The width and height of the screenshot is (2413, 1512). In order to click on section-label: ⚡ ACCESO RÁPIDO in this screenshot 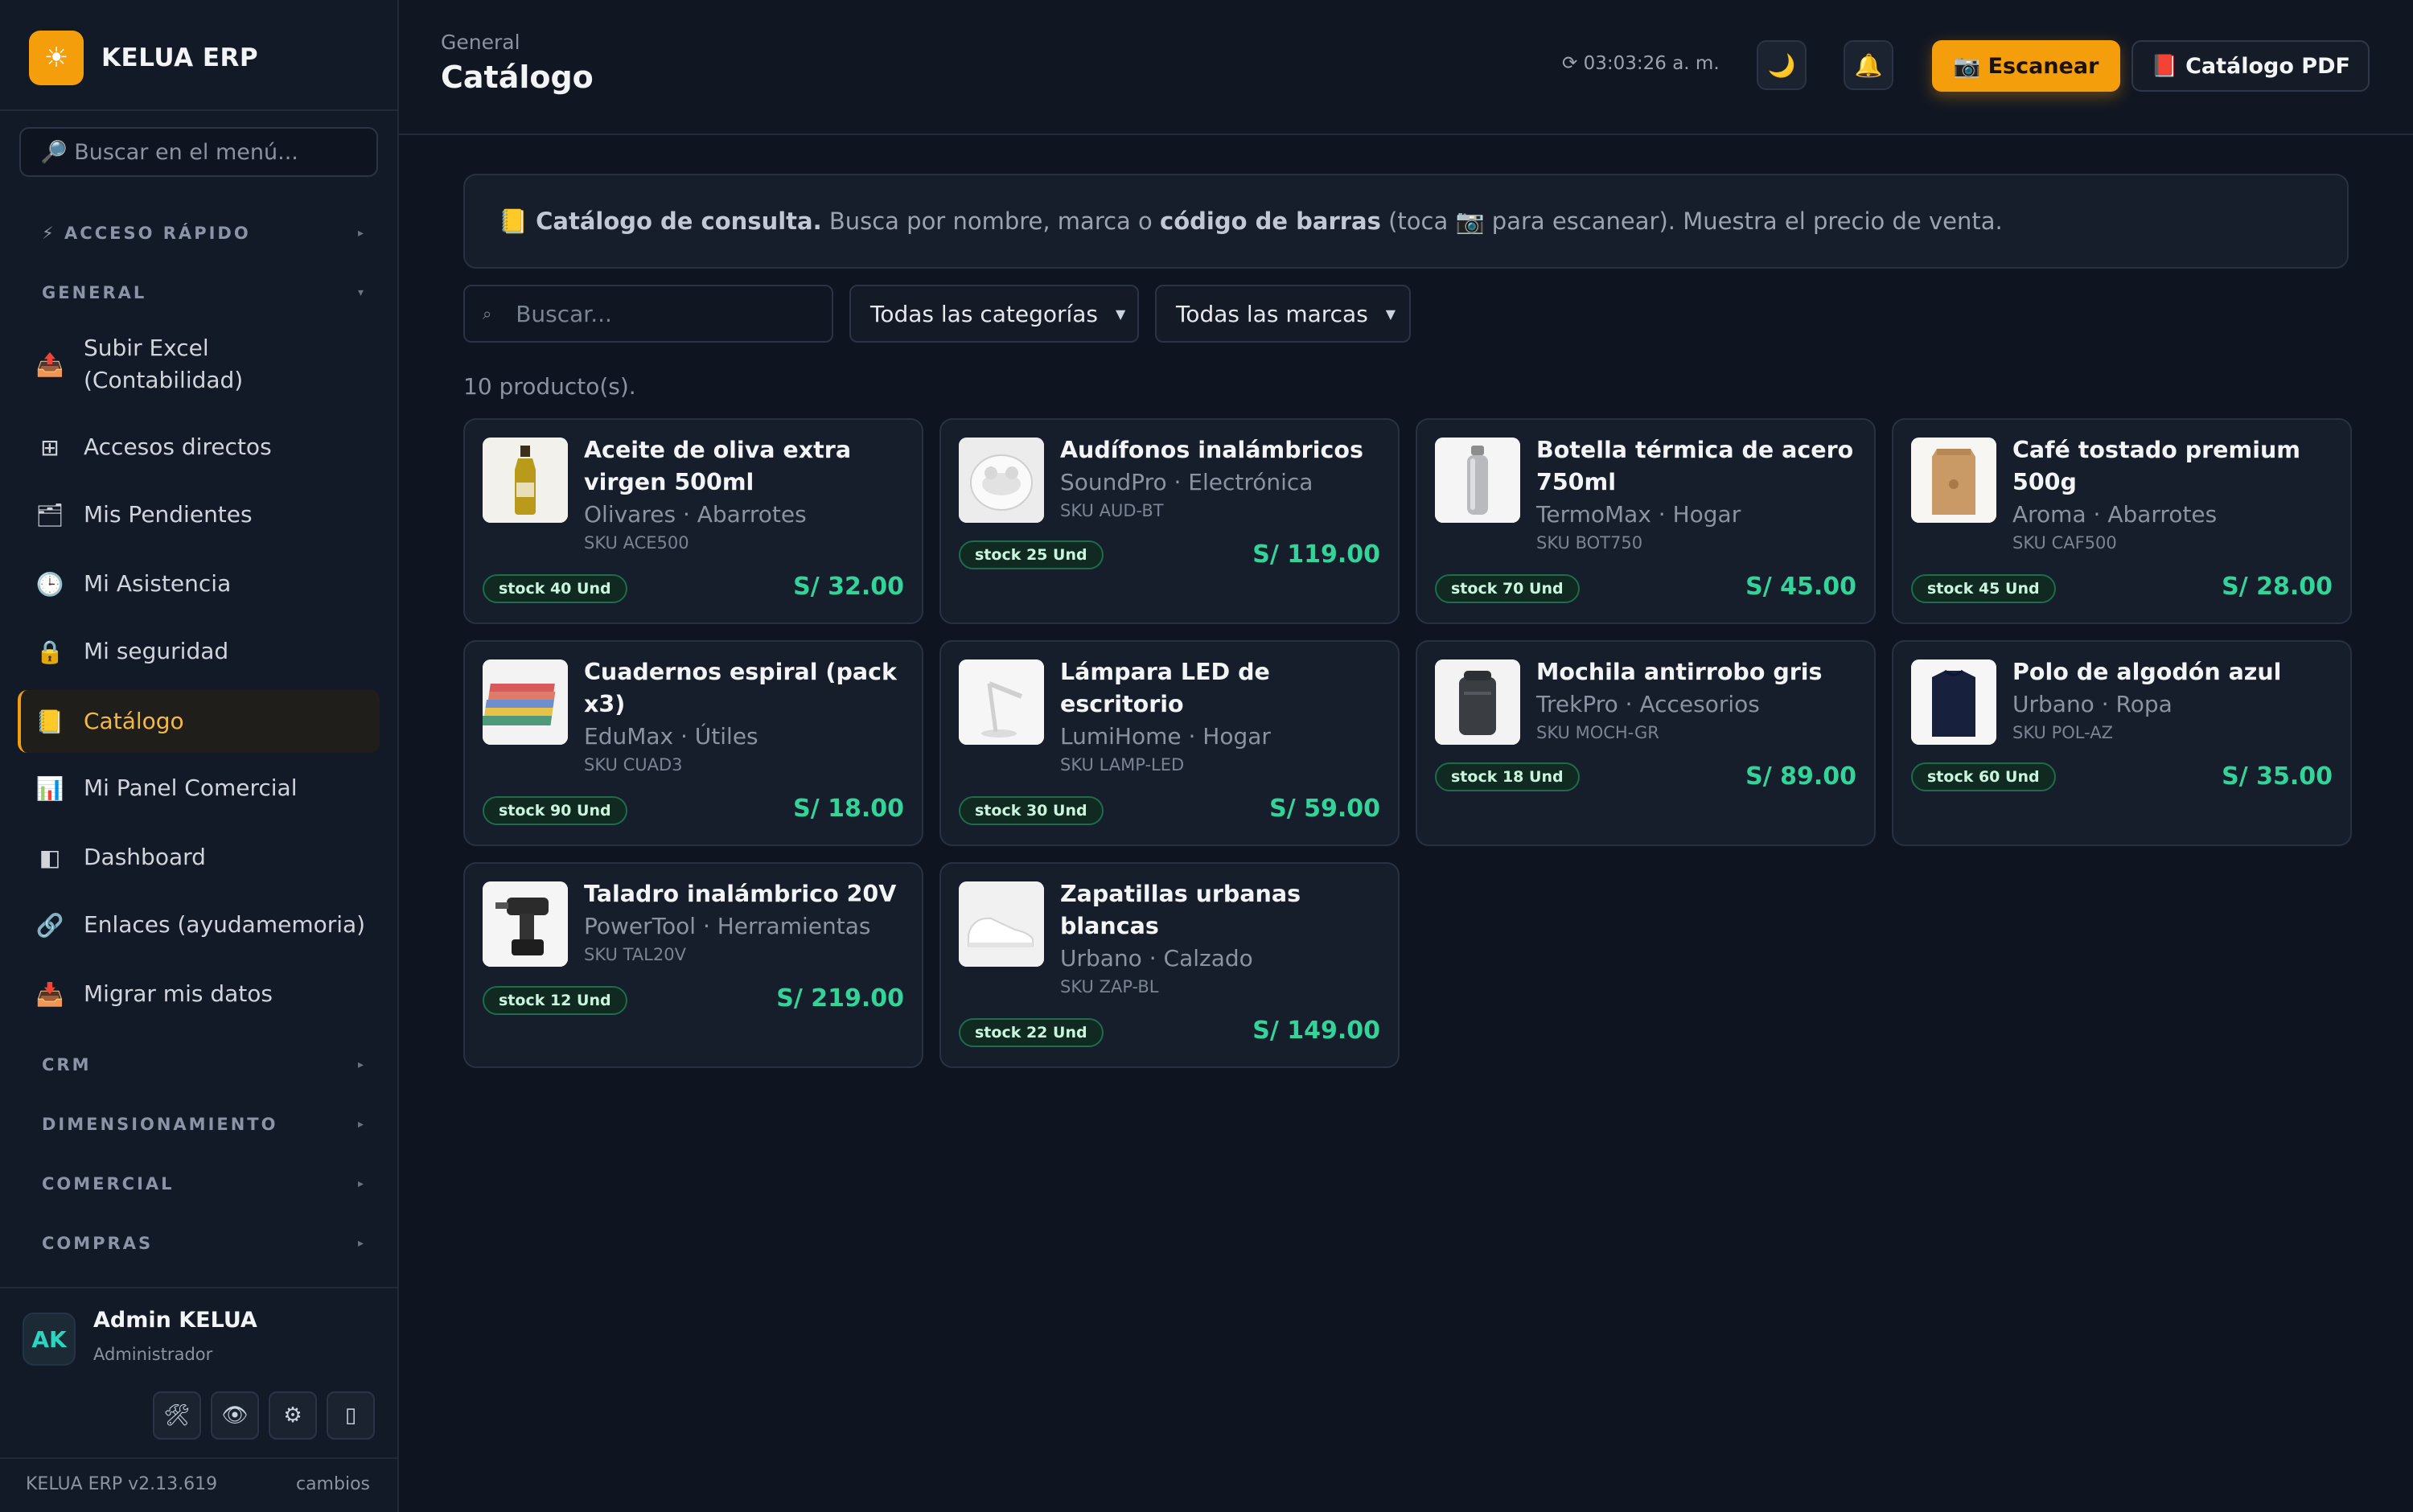, I will do `click(146, 234)`.